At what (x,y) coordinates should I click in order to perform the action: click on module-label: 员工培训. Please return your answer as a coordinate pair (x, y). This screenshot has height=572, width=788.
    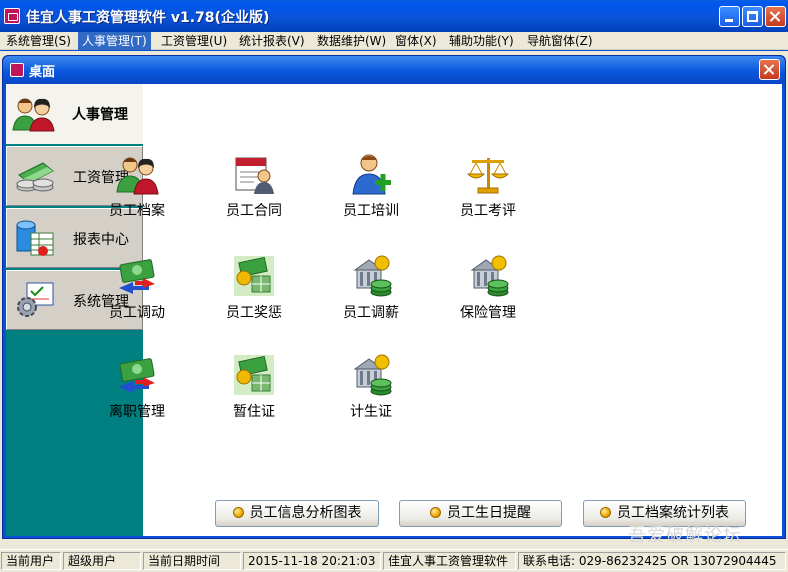
    Looking at the image, I should click on (371, 211).